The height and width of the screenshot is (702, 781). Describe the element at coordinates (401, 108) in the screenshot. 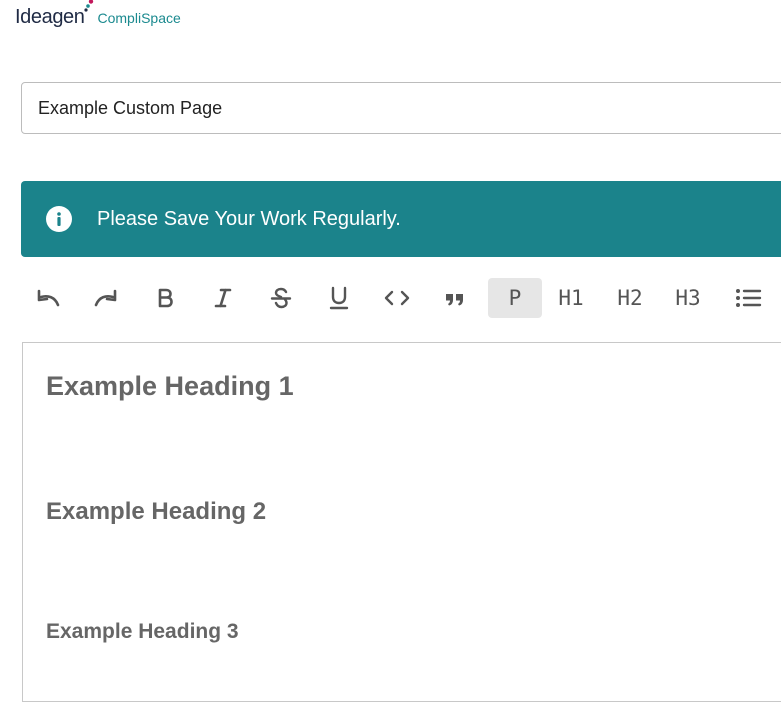

I see `page-title-input` at that location.